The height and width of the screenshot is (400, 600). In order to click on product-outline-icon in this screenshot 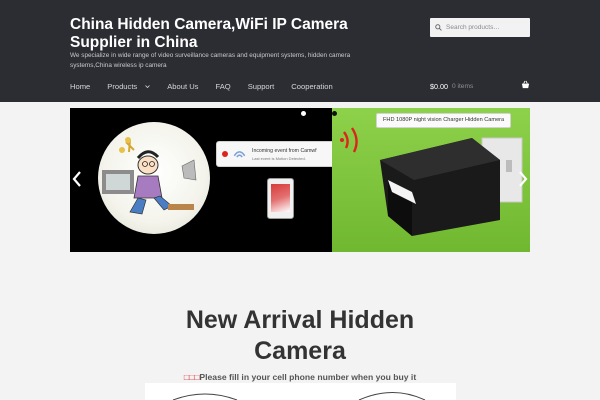, I will do `click(299, 396)`.